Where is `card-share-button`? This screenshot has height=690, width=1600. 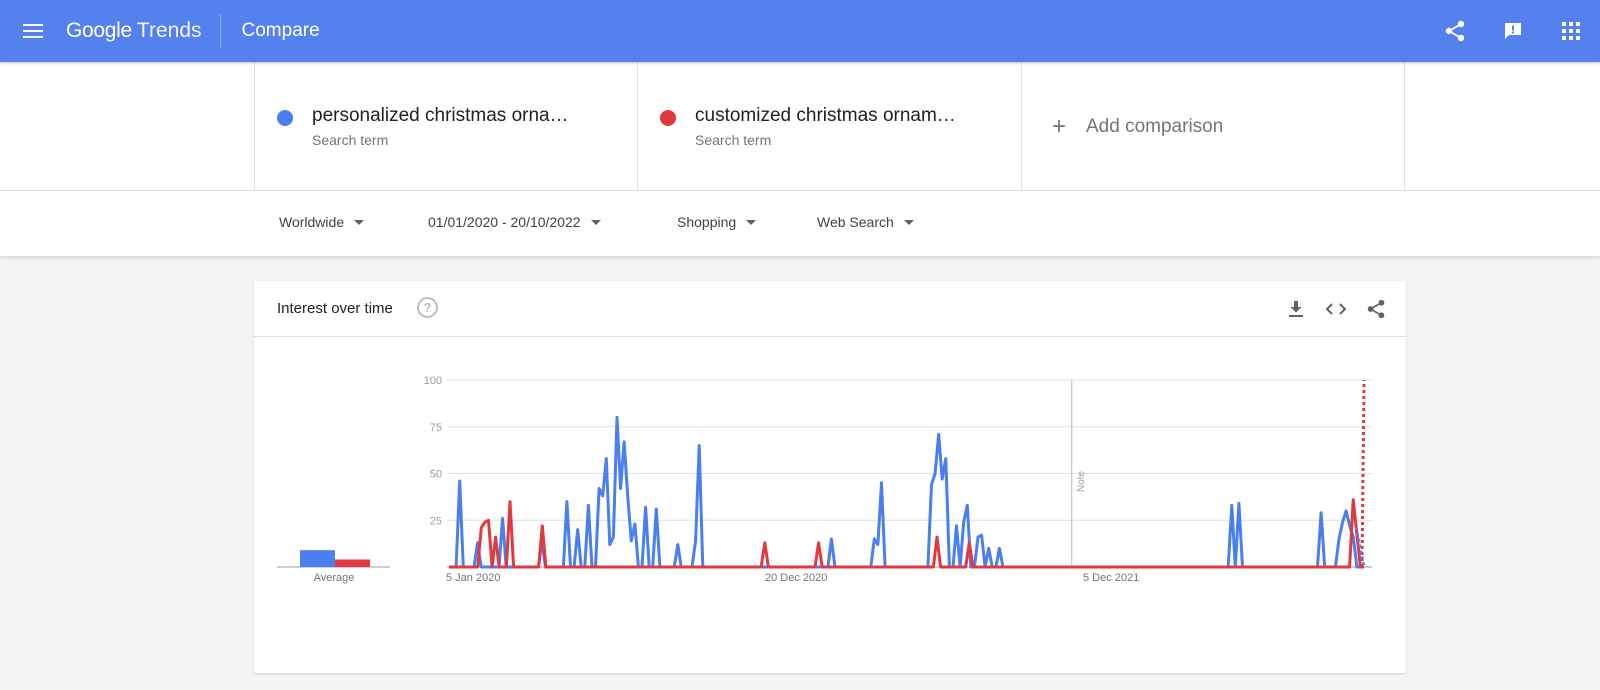
card-share-button is located at coordinates (1376, 309).